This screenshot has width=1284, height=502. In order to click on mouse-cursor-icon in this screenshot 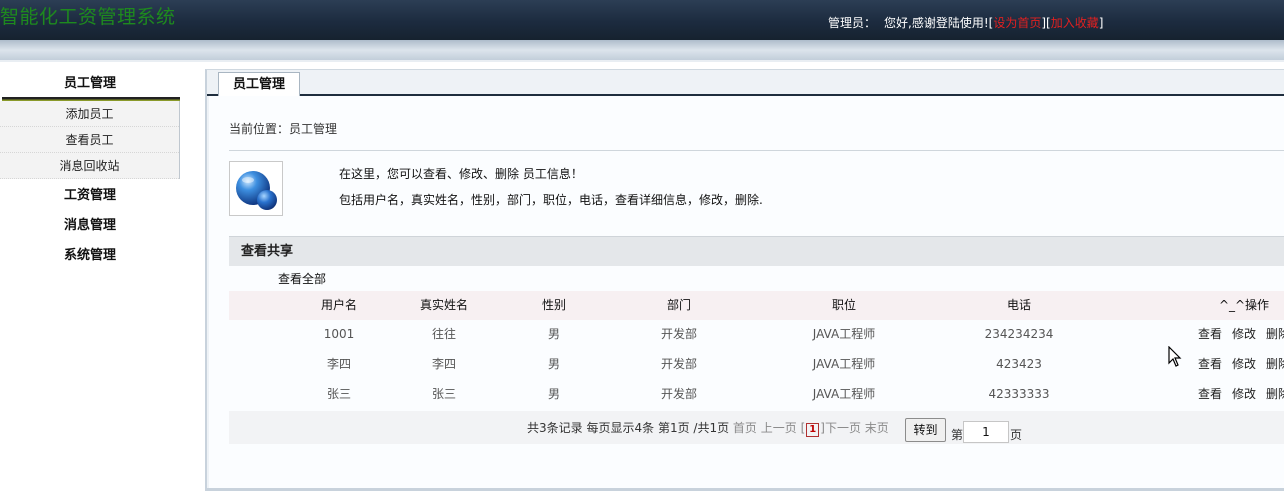, I will do `click(1175, 356)`.